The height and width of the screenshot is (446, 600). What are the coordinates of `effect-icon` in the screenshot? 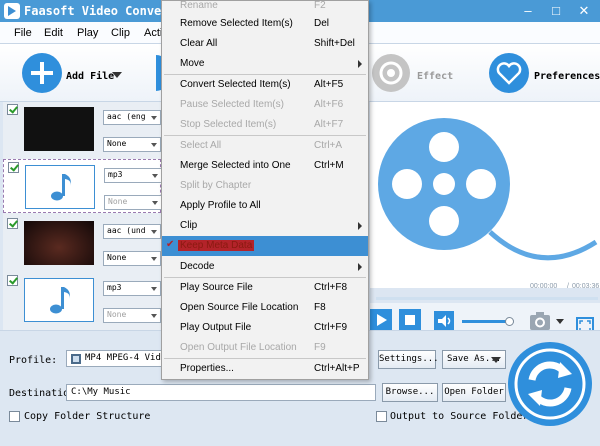 It's located at (391, 73).